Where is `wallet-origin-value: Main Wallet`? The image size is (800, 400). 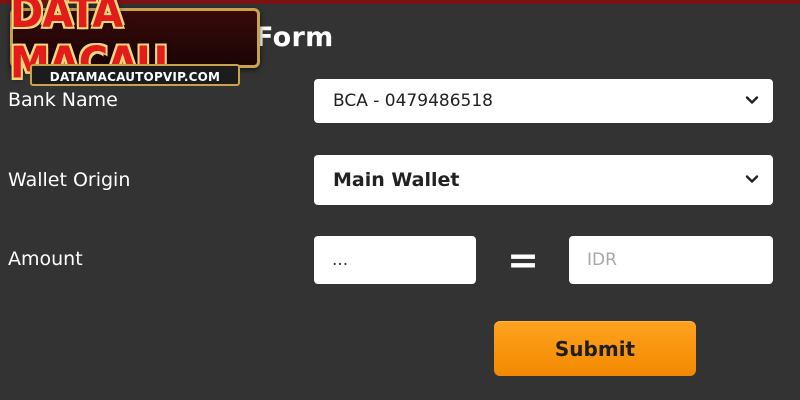
wallet-origin-value: Main Wallet is located at coordinates (396, 180).